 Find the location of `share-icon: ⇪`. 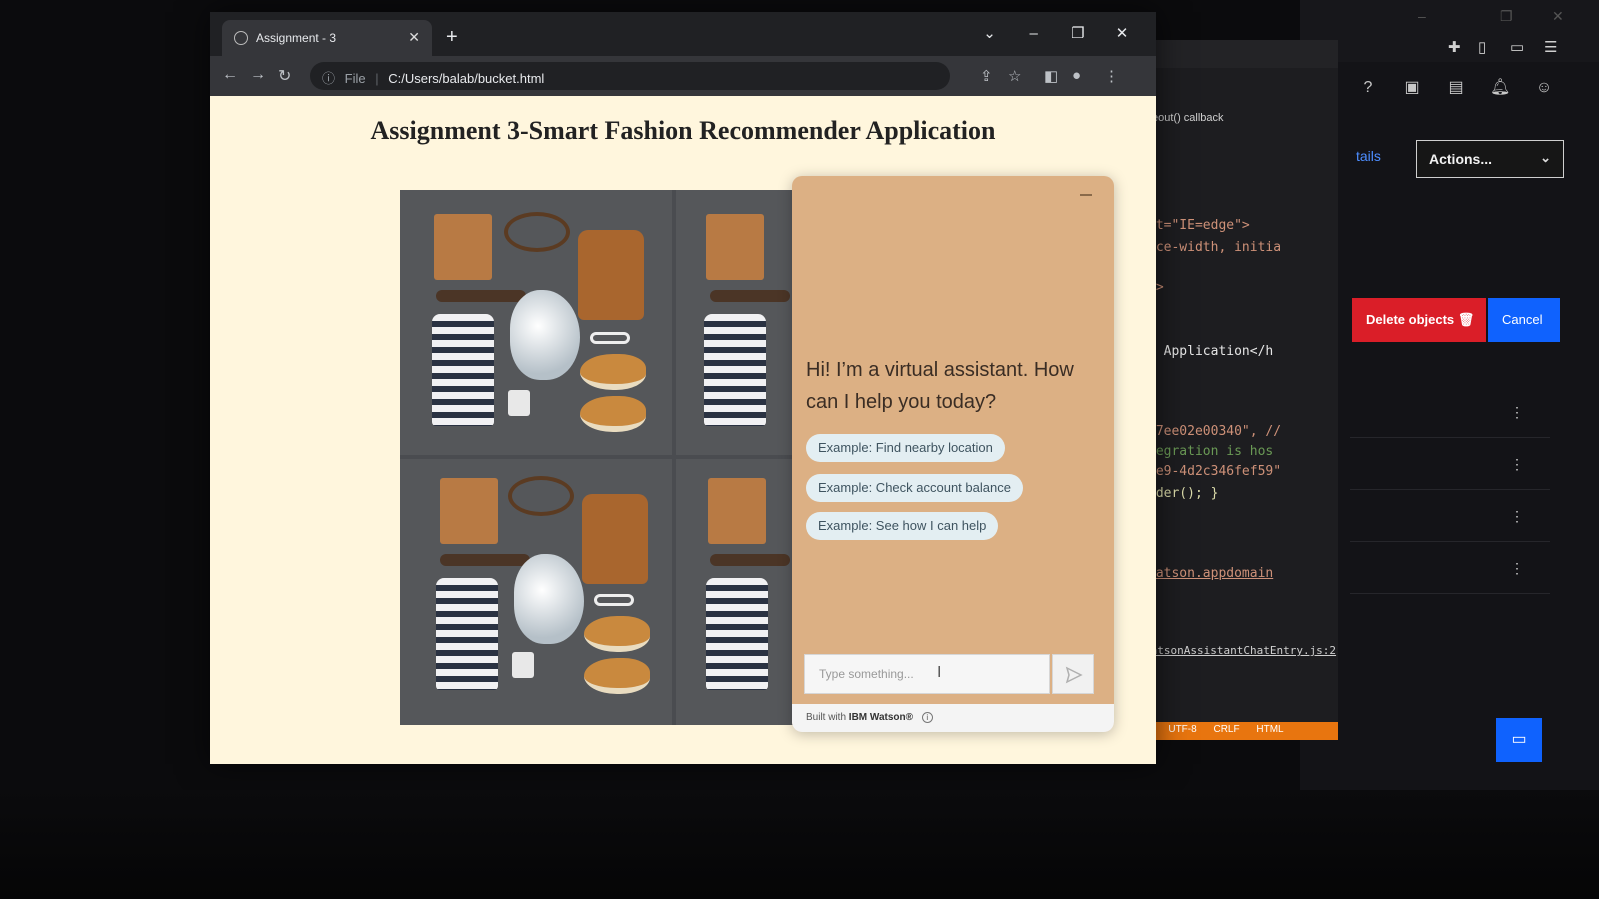

share-icon: ⇪ is located at coordinates (986, 76).